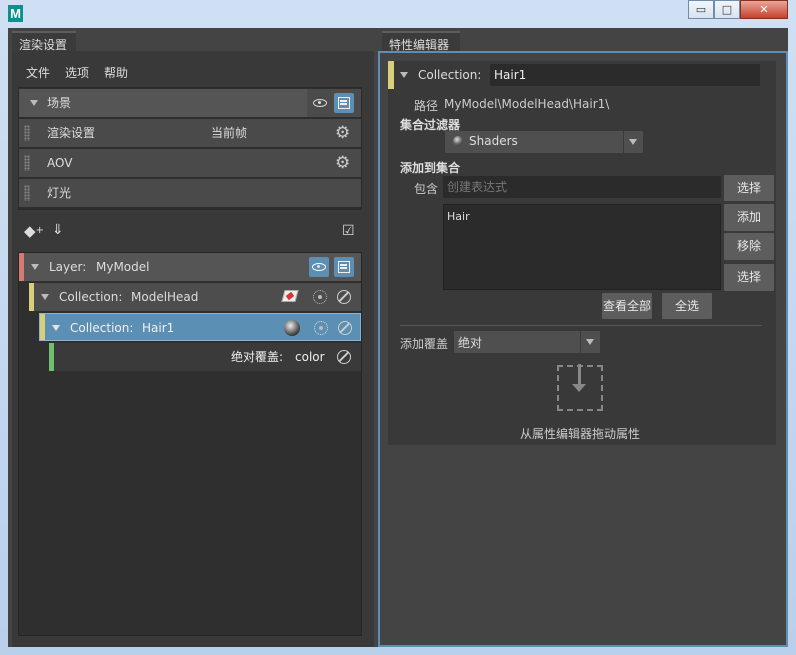 The image size is (796, 655). I want to click on menu-options: 选项, so click(77, 72).